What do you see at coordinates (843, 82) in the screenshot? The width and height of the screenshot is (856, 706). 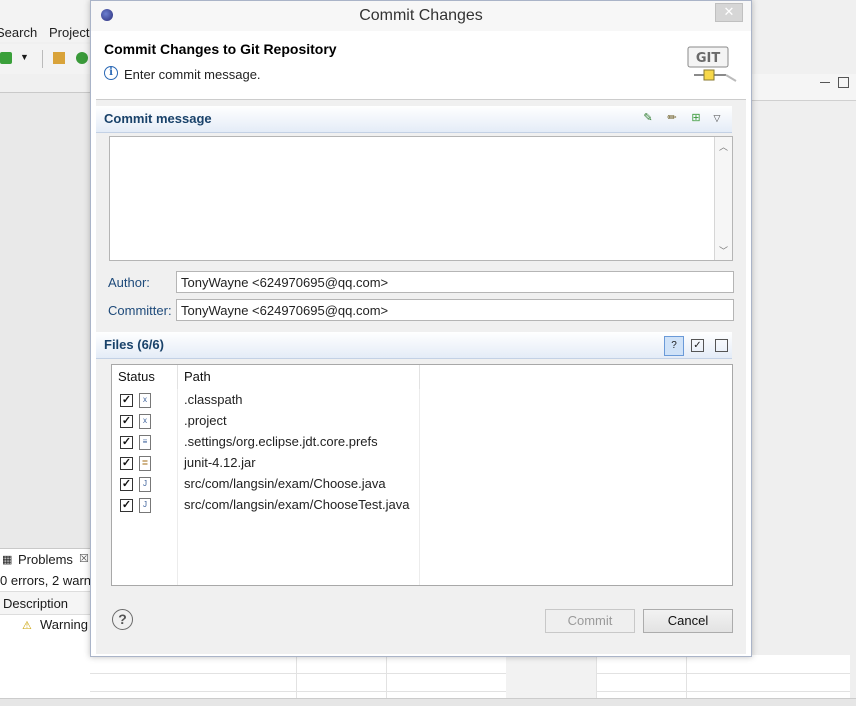 I see `maximize-icon` at bounding box center [843, 82].